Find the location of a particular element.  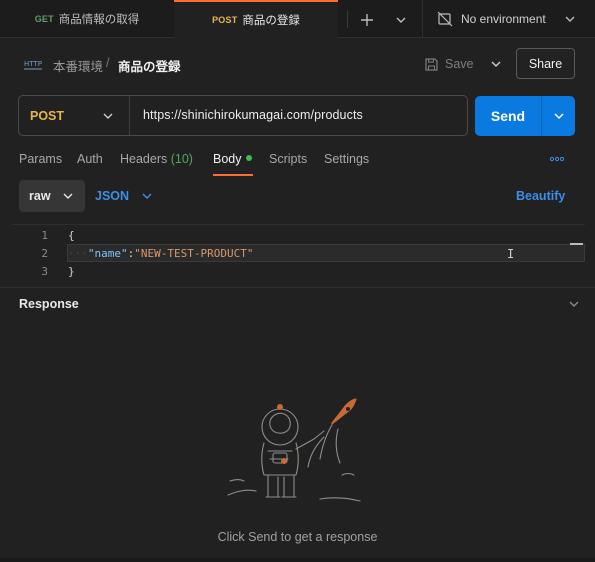

code-line: } is located at coordinates (71, 271).